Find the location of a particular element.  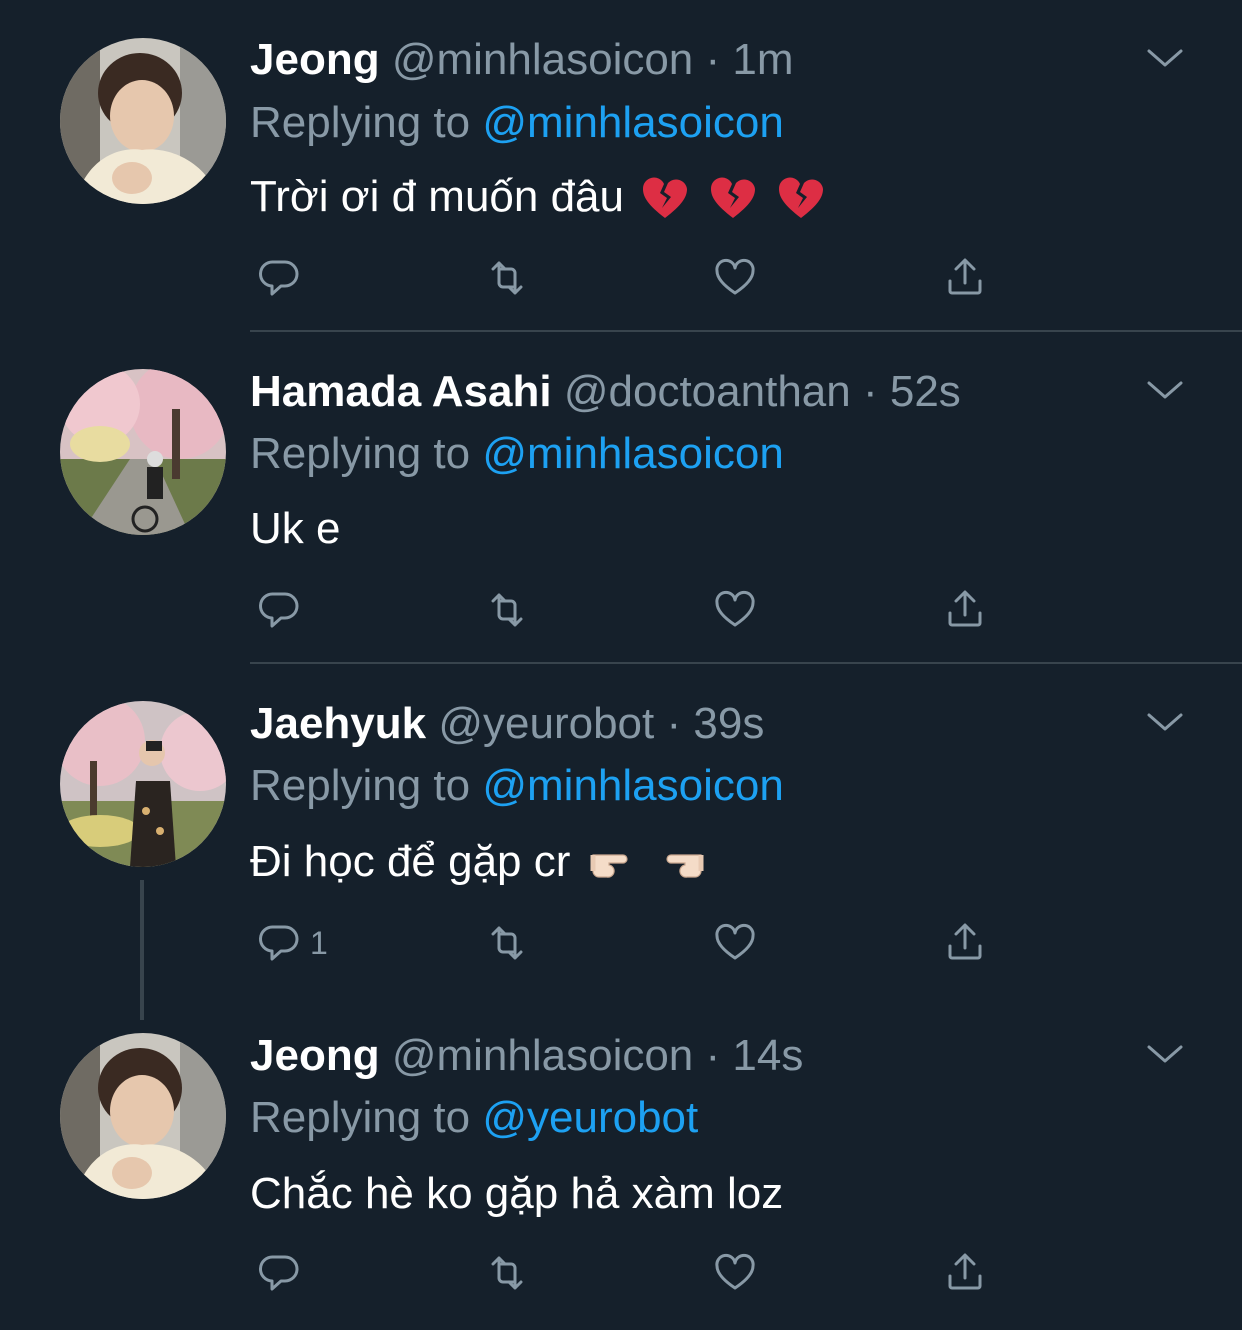

tweet-text-container: Trời ơi đ muốn đâu is located at coordinates (539, 197).